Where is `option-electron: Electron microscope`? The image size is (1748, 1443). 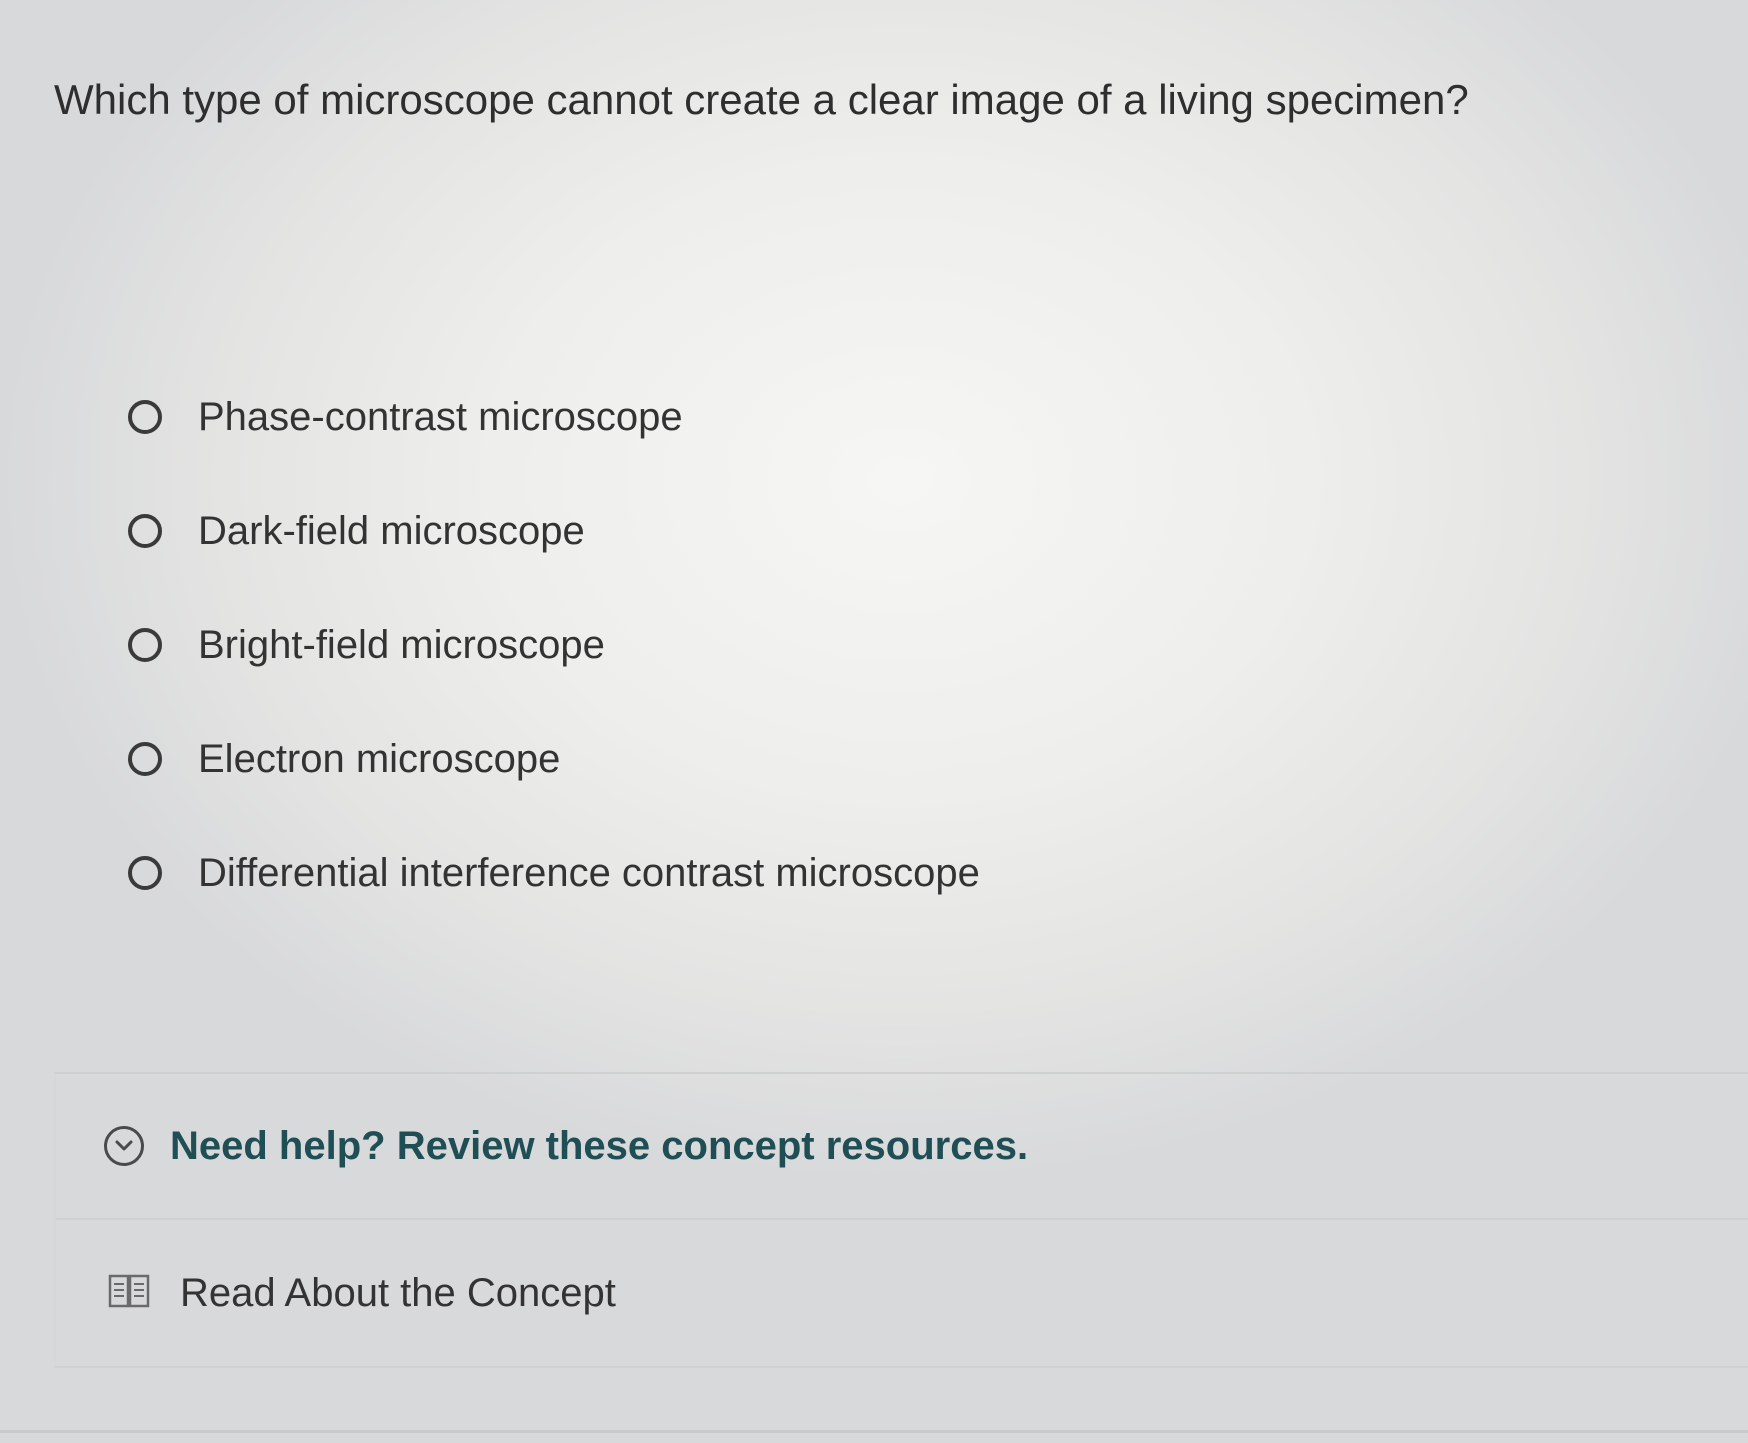
option-electron: Electron microscope is located at coordinates (554, 759).